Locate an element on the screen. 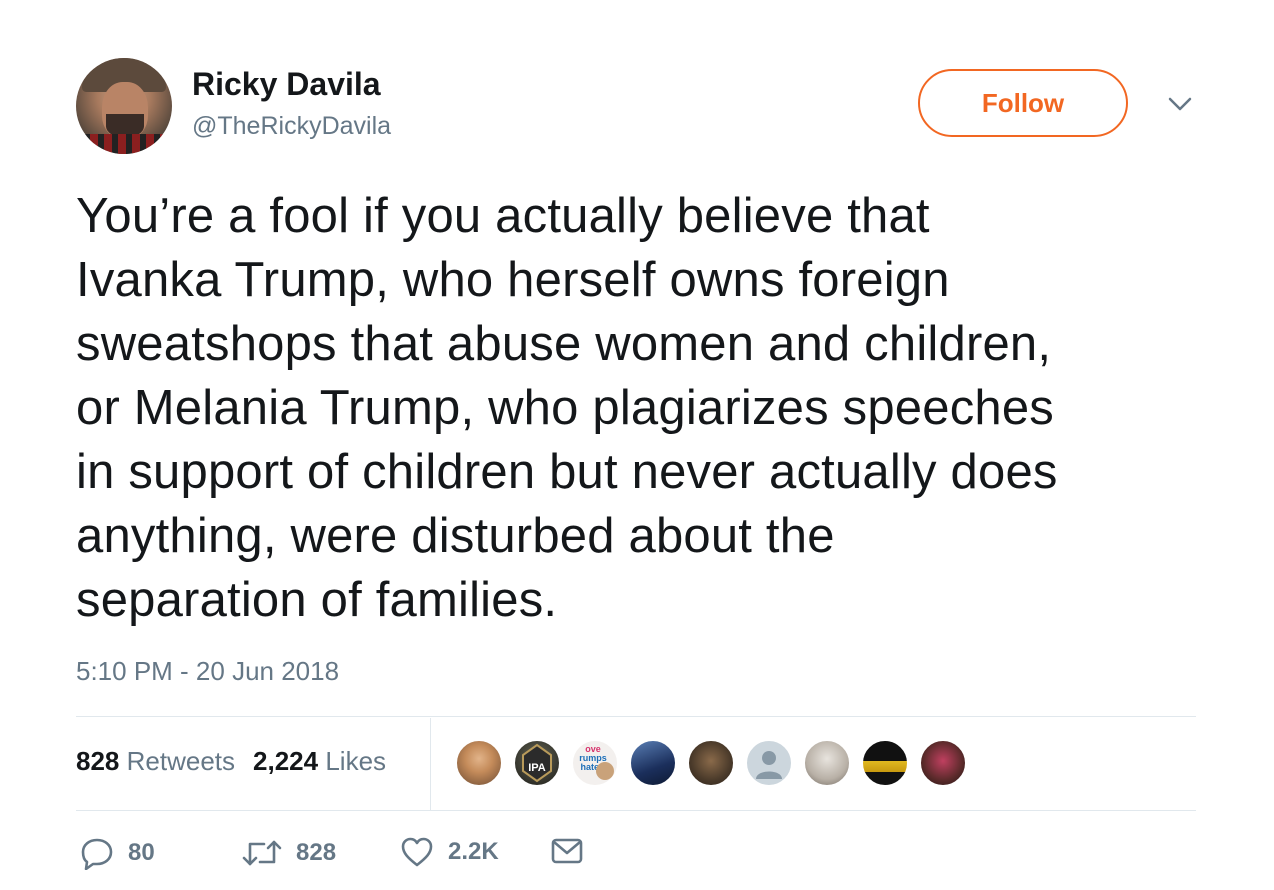  liker-avatar: ove rumps hate. is located at coordinates (595, 763).